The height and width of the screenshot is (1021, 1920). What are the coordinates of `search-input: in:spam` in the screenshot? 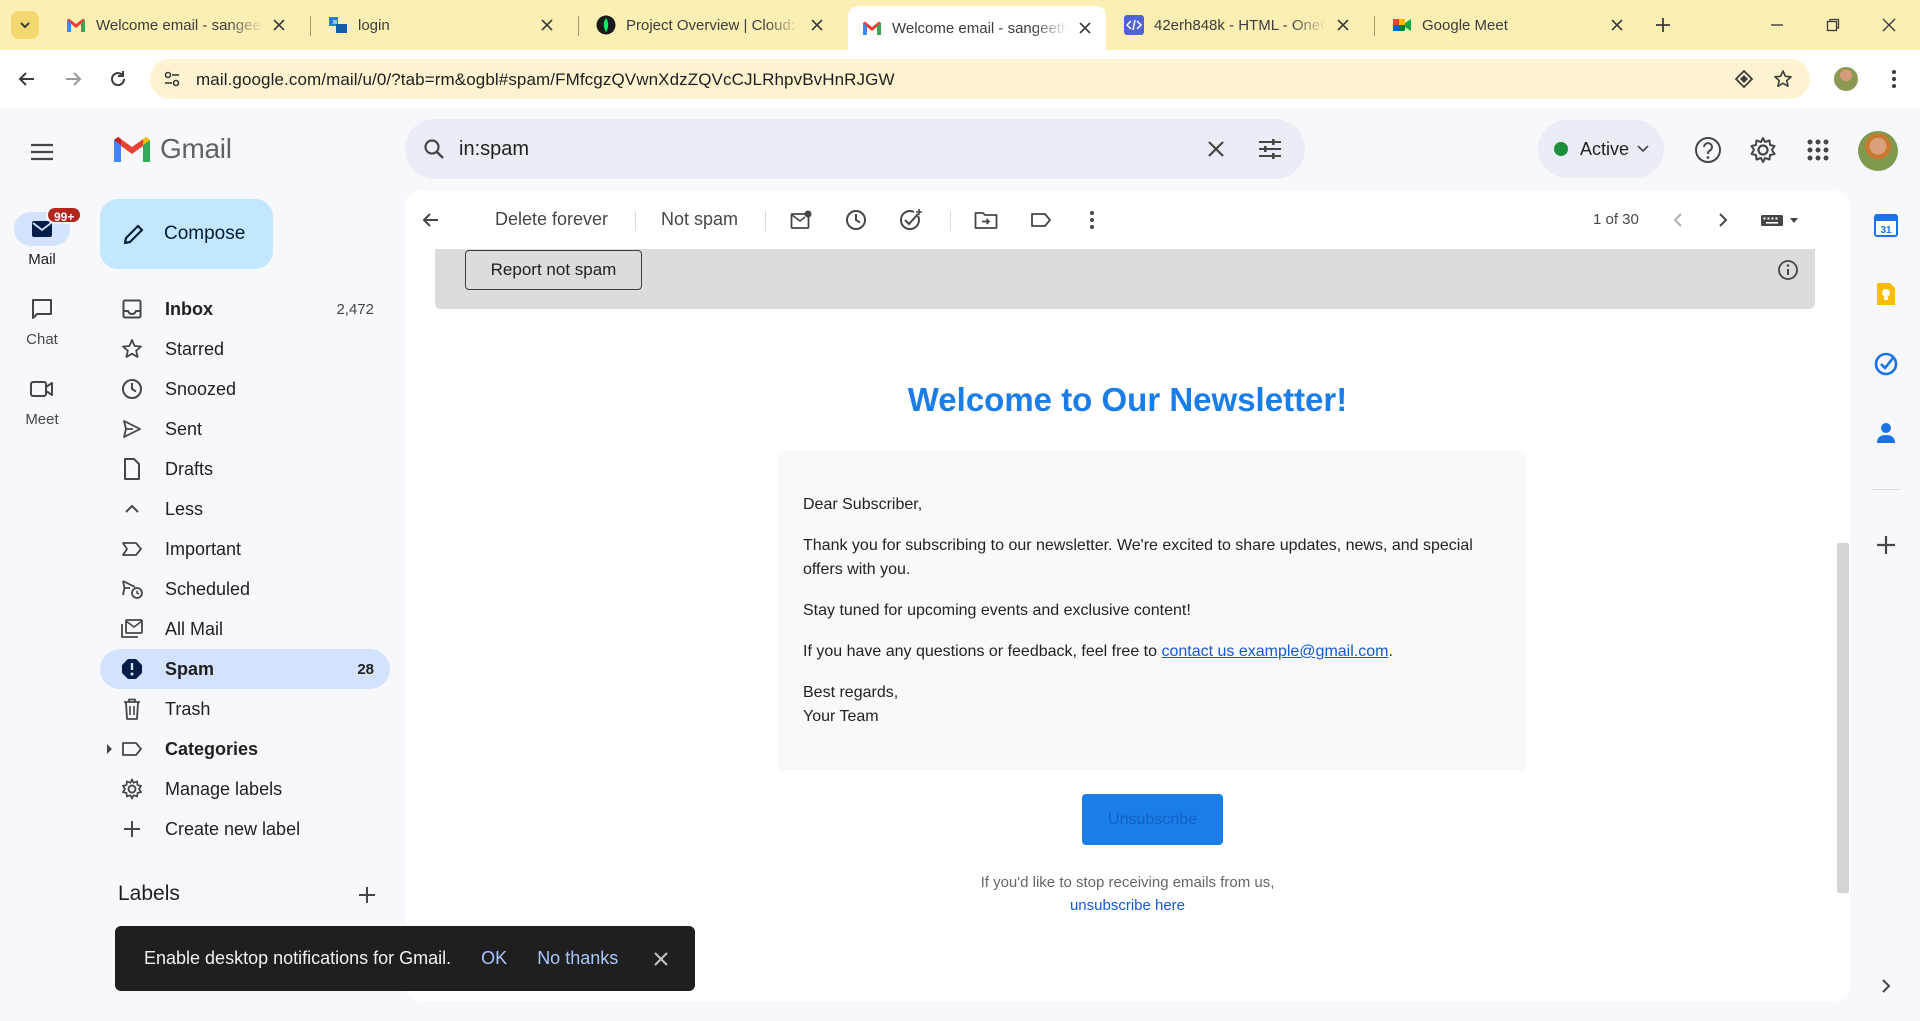 It's located at (494, 149).